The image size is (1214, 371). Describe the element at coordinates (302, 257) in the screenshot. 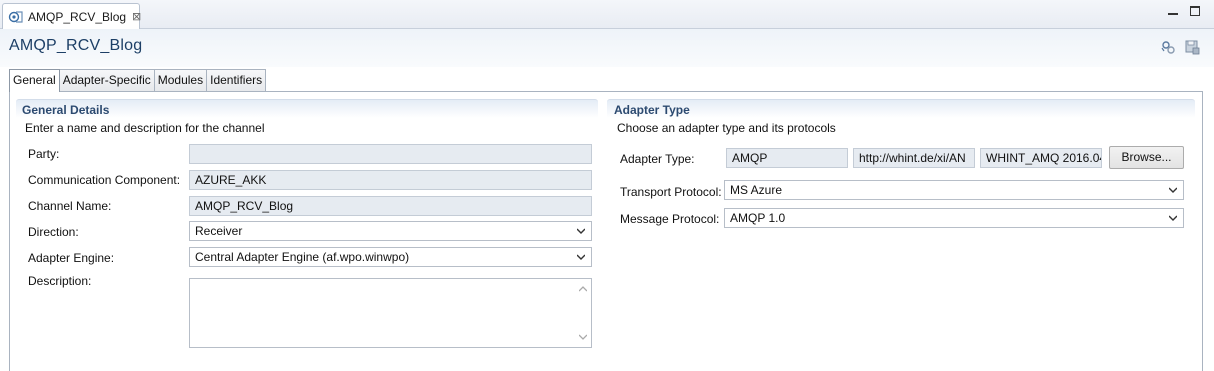

I see `adapter-engine-value: Central Adapter Engine (af.wpo.winwpo)` at that location.